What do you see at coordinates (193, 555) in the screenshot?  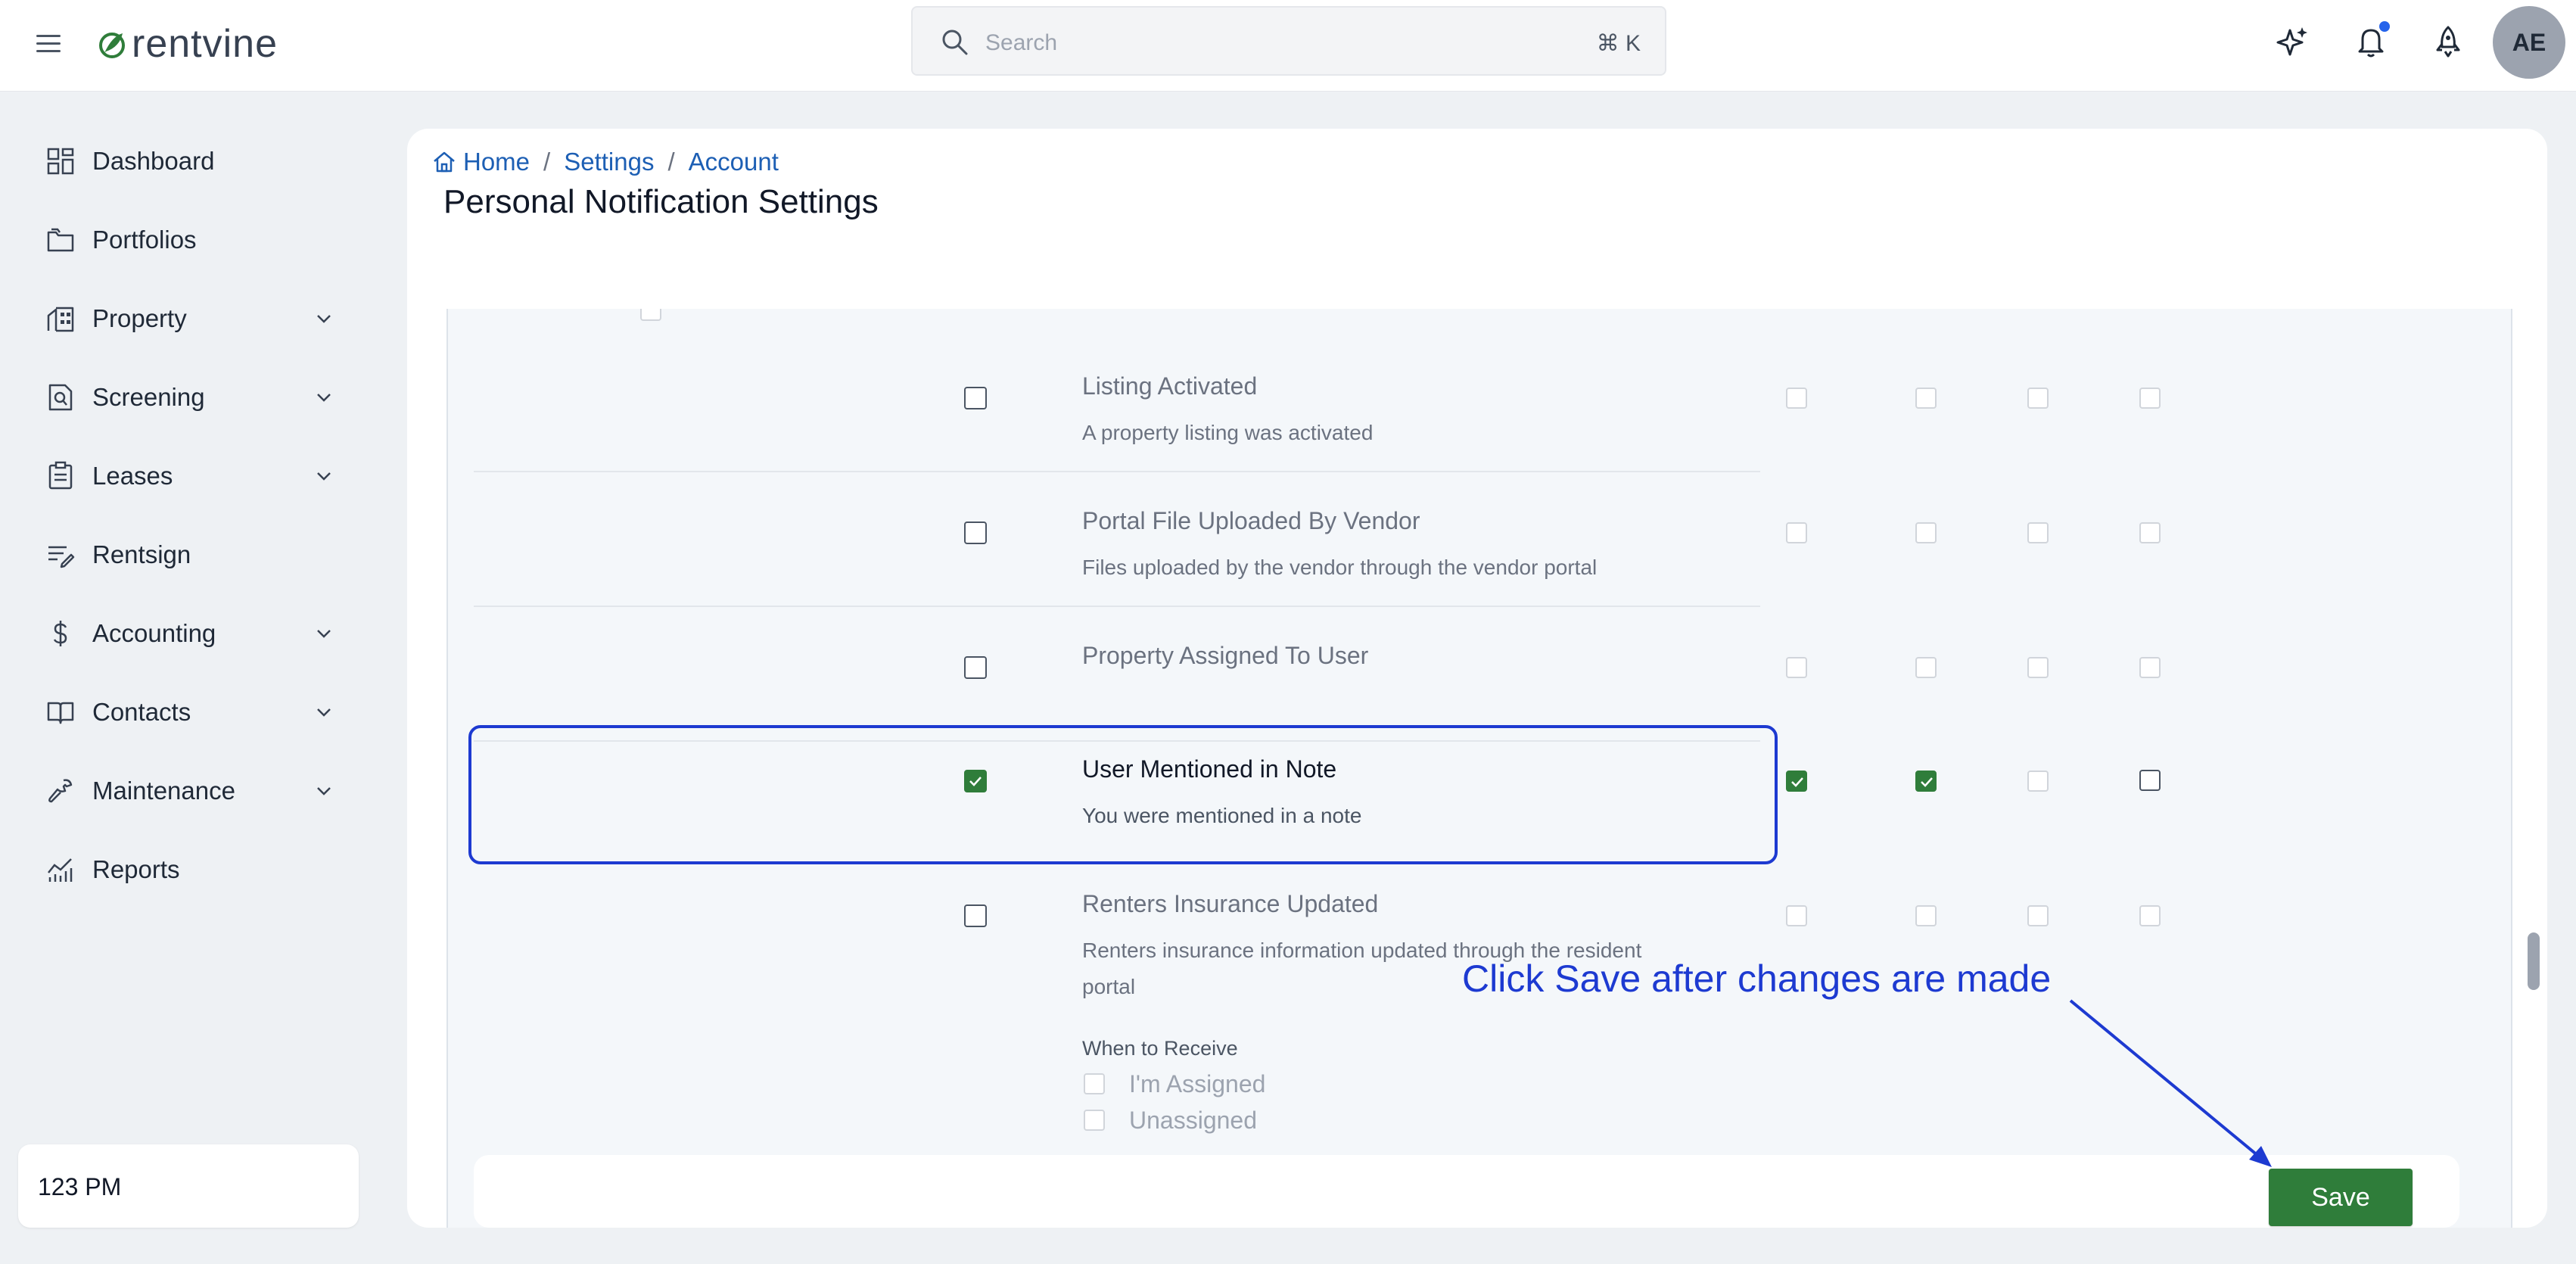 I see `sidebar-item-rentsign: Rentsign` at bounding box center [193, 555].